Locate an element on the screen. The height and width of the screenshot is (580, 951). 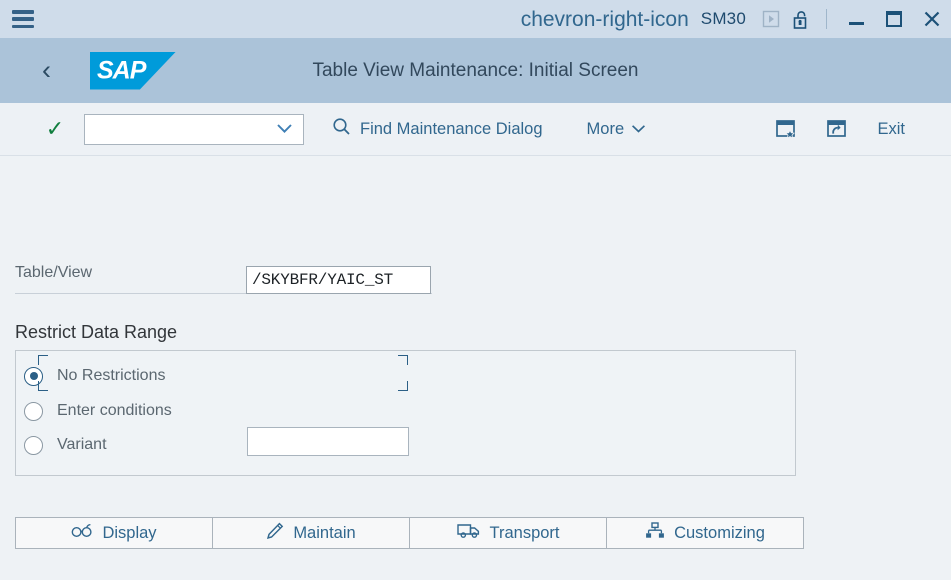
radio-enter-conditions-label: Enter conditions is located at coordinates (114, 411).